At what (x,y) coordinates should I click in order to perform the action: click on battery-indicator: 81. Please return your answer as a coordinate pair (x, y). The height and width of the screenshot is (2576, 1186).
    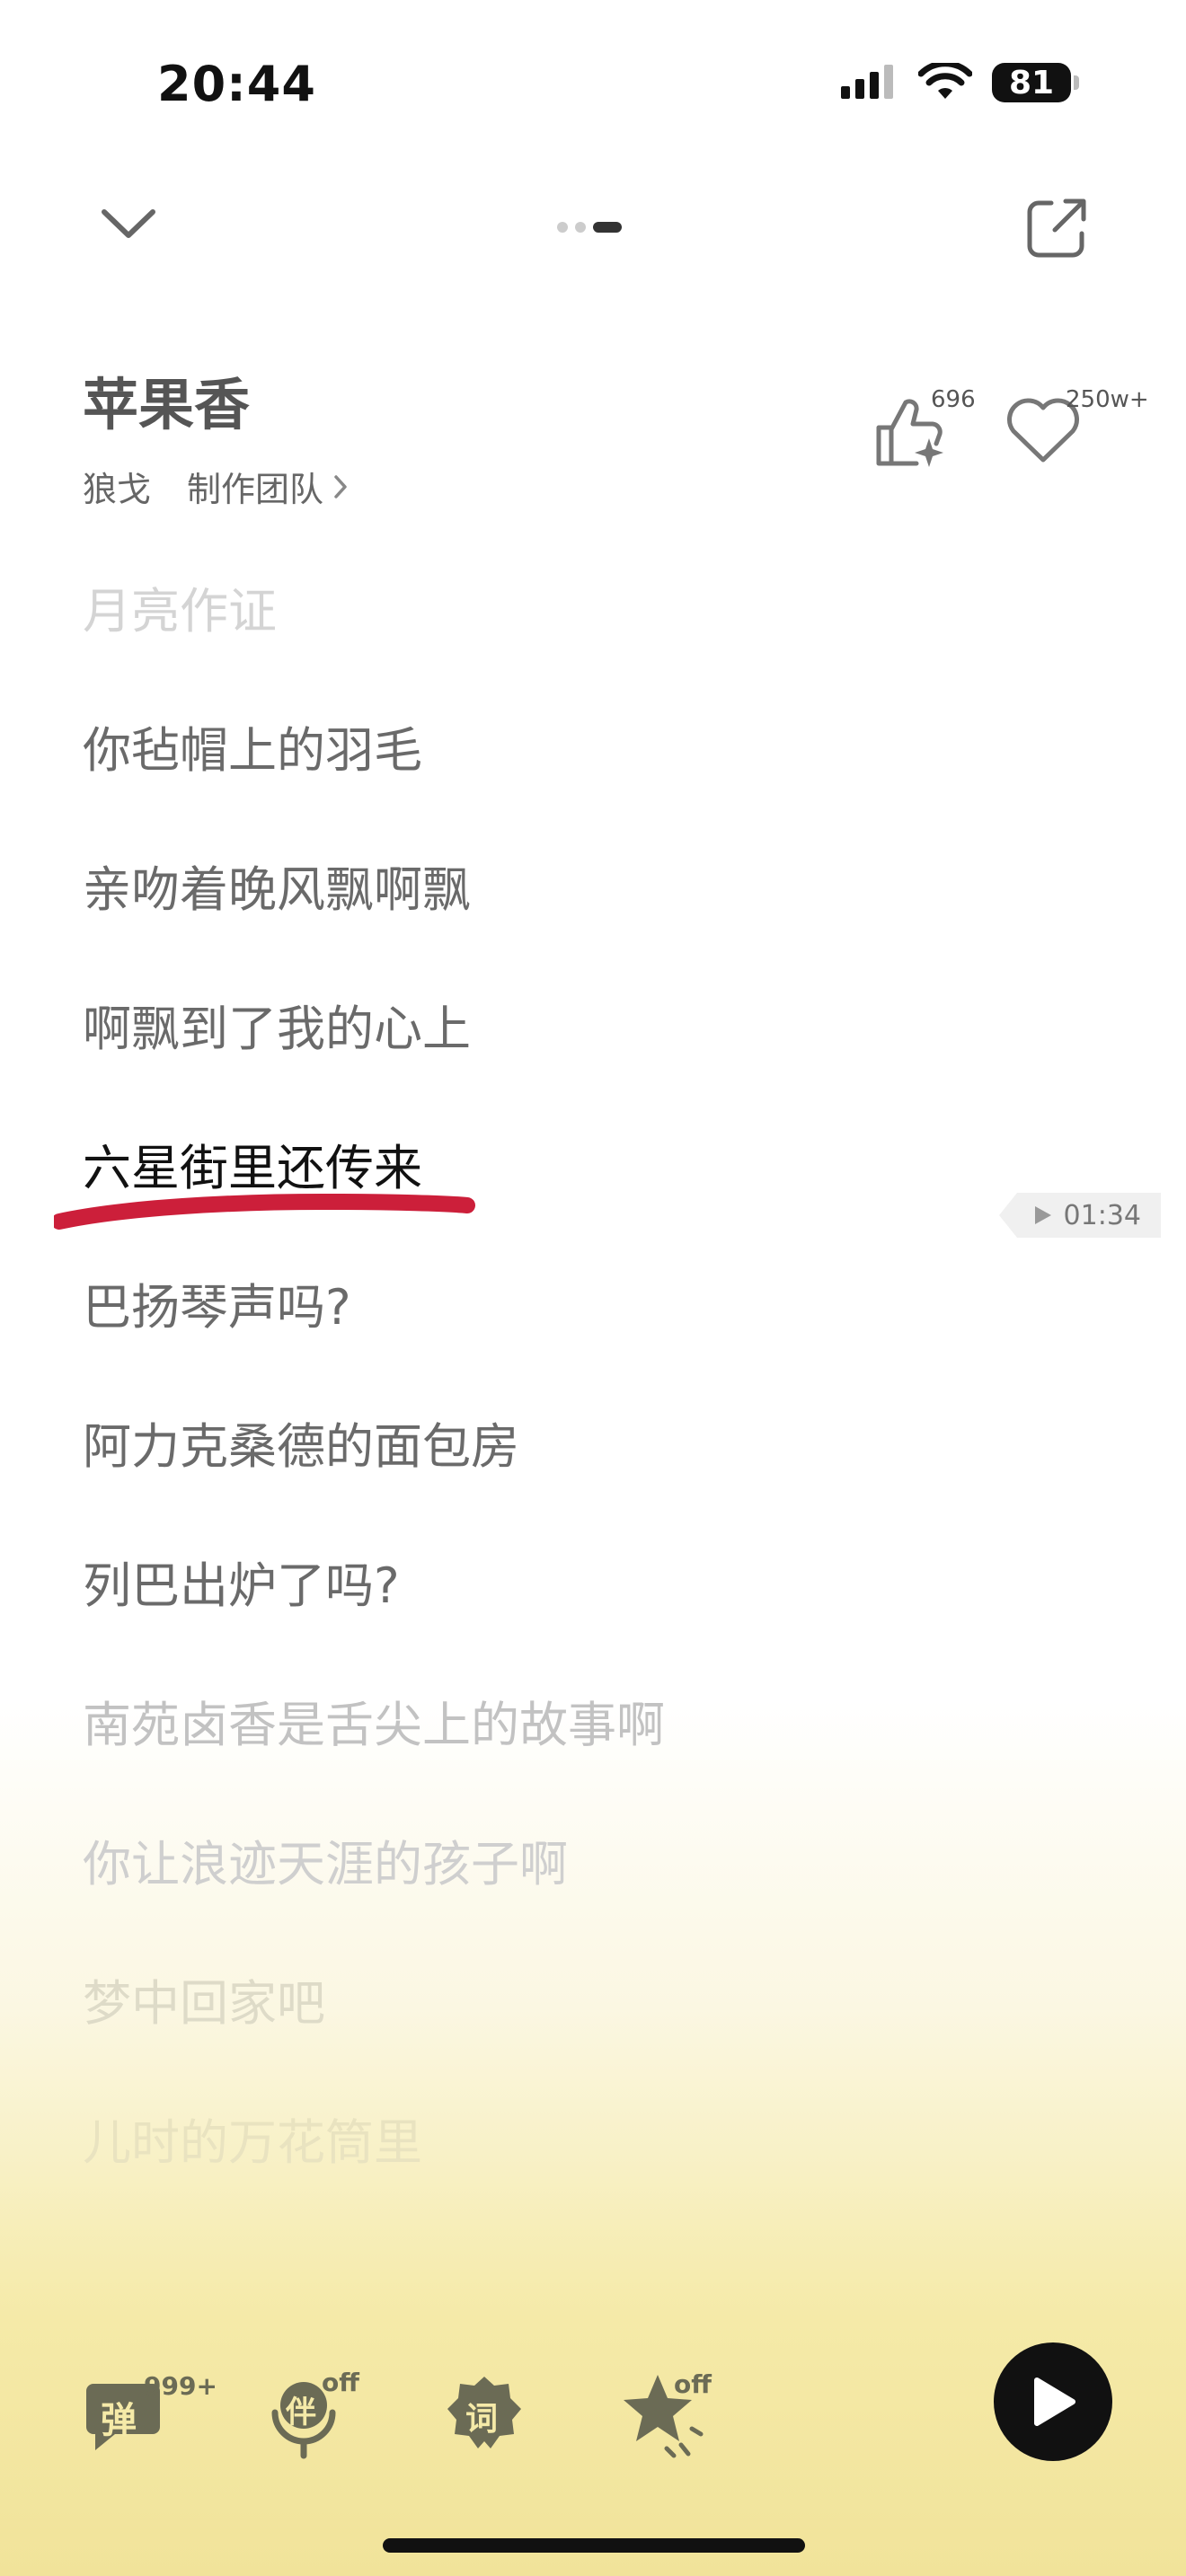
    Looking at the image, I should click on (1035, 82).